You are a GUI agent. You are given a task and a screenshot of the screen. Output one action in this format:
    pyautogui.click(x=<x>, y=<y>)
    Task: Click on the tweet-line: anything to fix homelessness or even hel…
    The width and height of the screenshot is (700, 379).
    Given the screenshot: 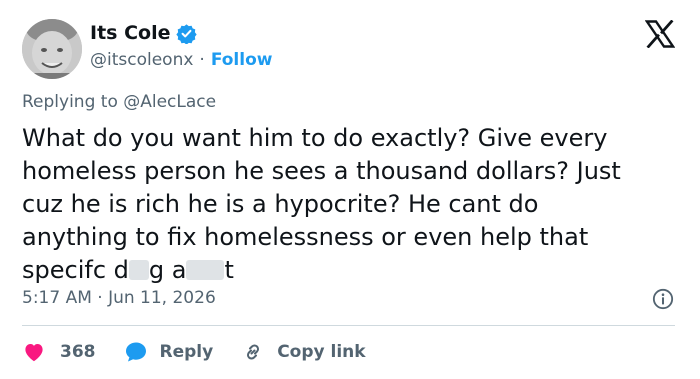 What is the action you would take?
    pyautogui.click(x=305, y=237)
    